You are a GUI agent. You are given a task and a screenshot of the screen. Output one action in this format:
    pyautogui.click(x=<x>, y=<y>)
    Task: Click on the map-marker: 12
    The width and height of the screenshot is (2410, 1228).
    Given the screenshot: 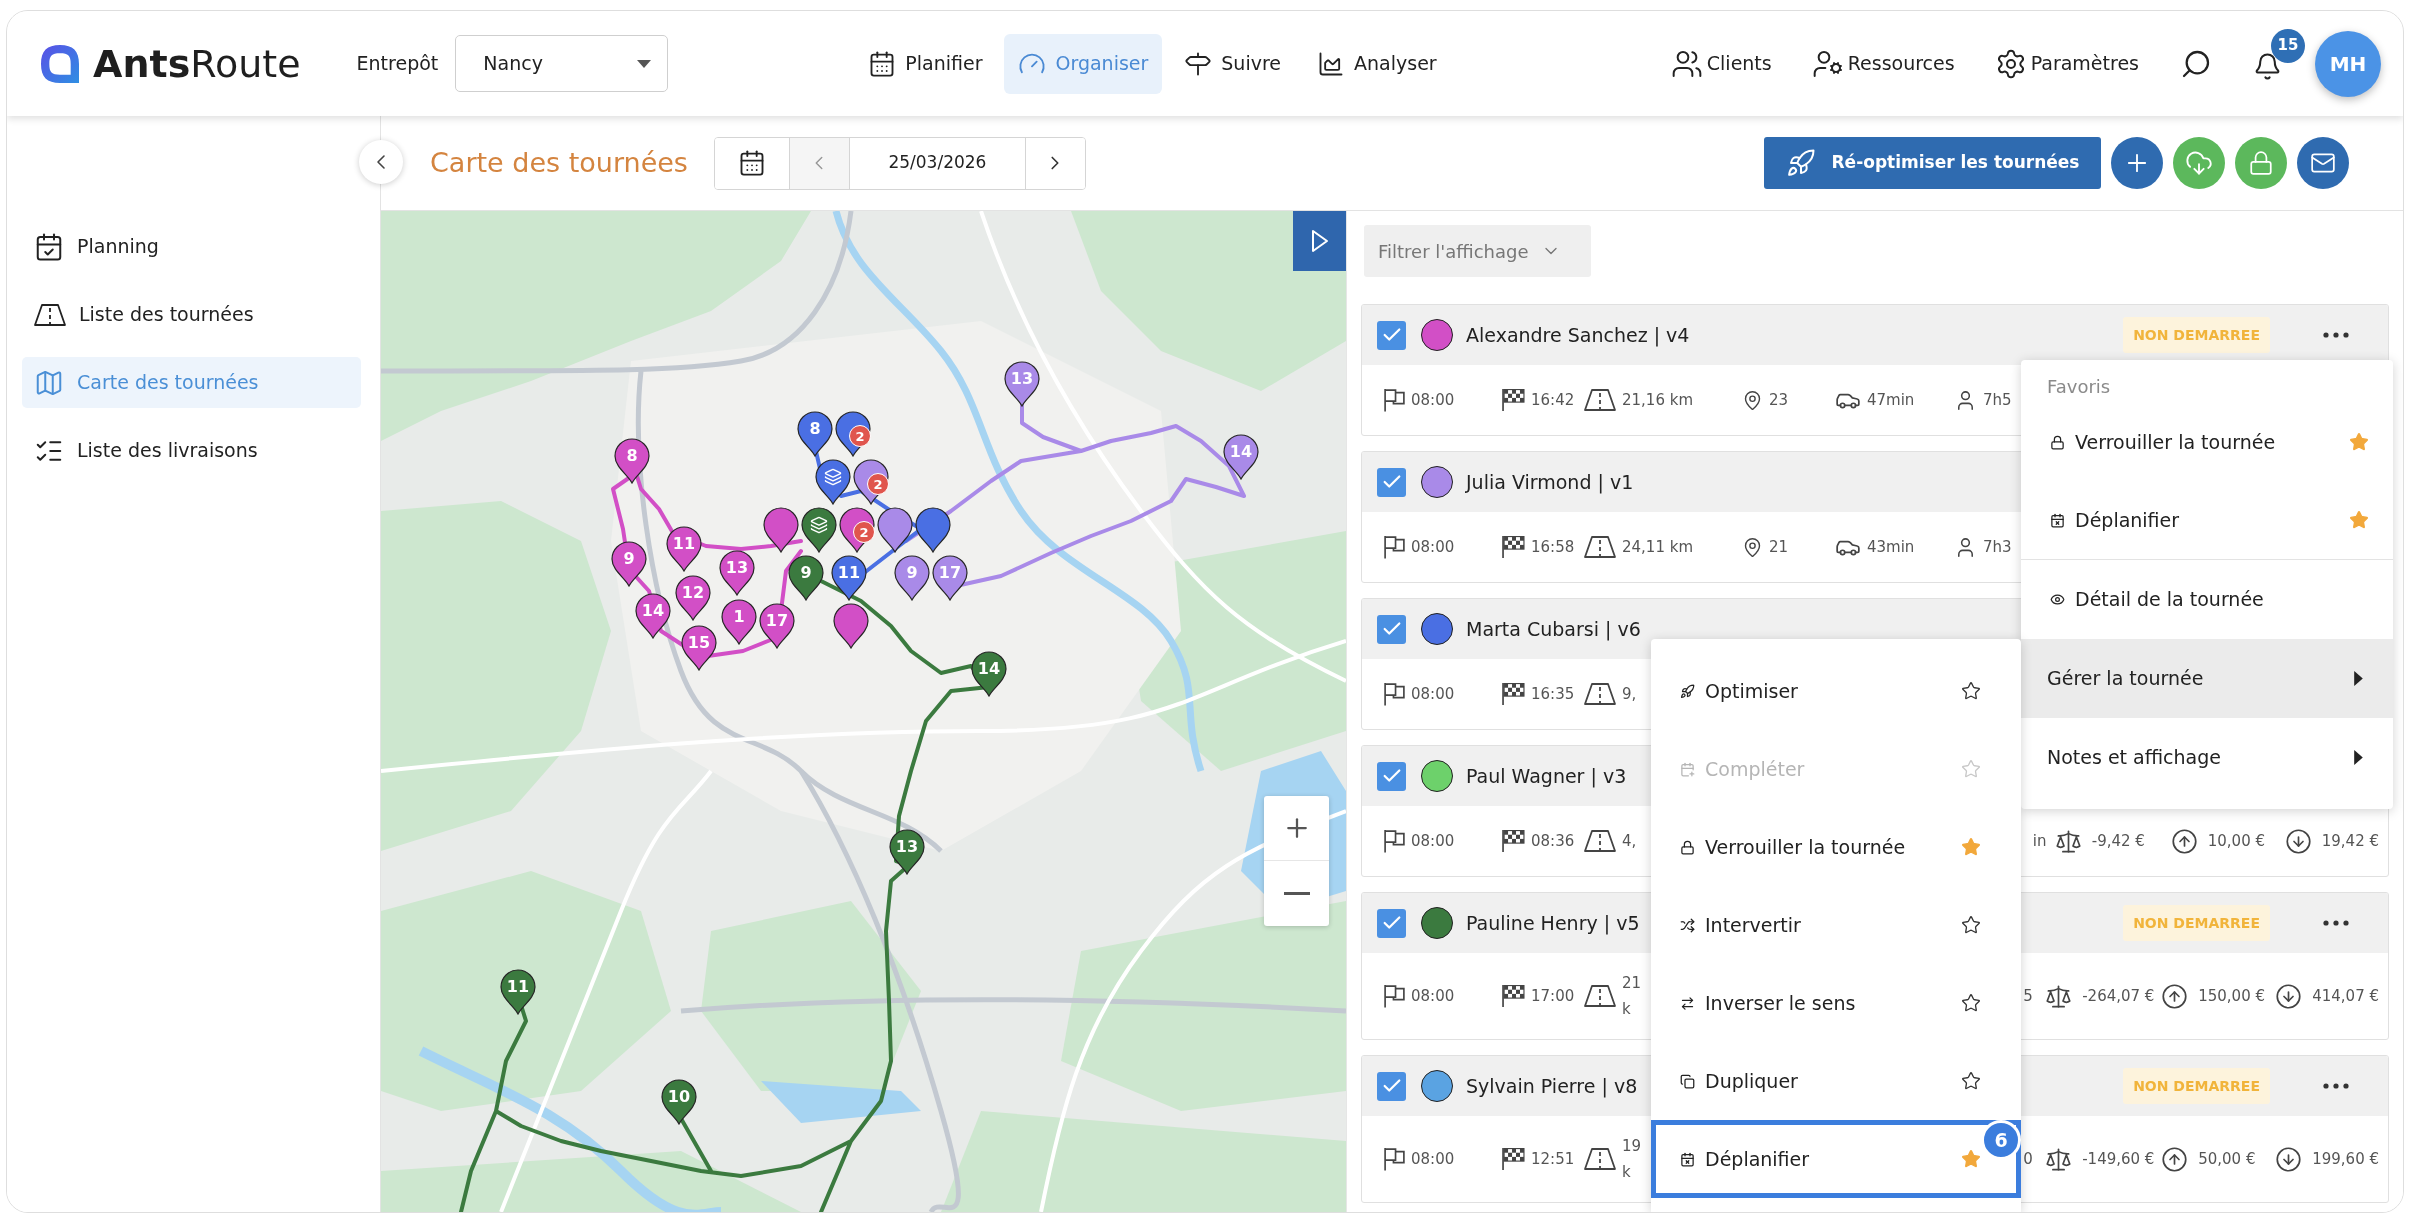 What is the action you would take?
    pyautogui.click(x=693, y=598)
    